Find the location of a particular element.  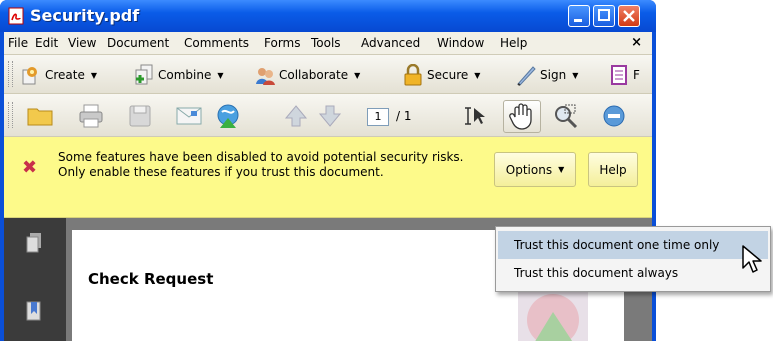

collaborate-online-icon is located at coordinates (228, 116).